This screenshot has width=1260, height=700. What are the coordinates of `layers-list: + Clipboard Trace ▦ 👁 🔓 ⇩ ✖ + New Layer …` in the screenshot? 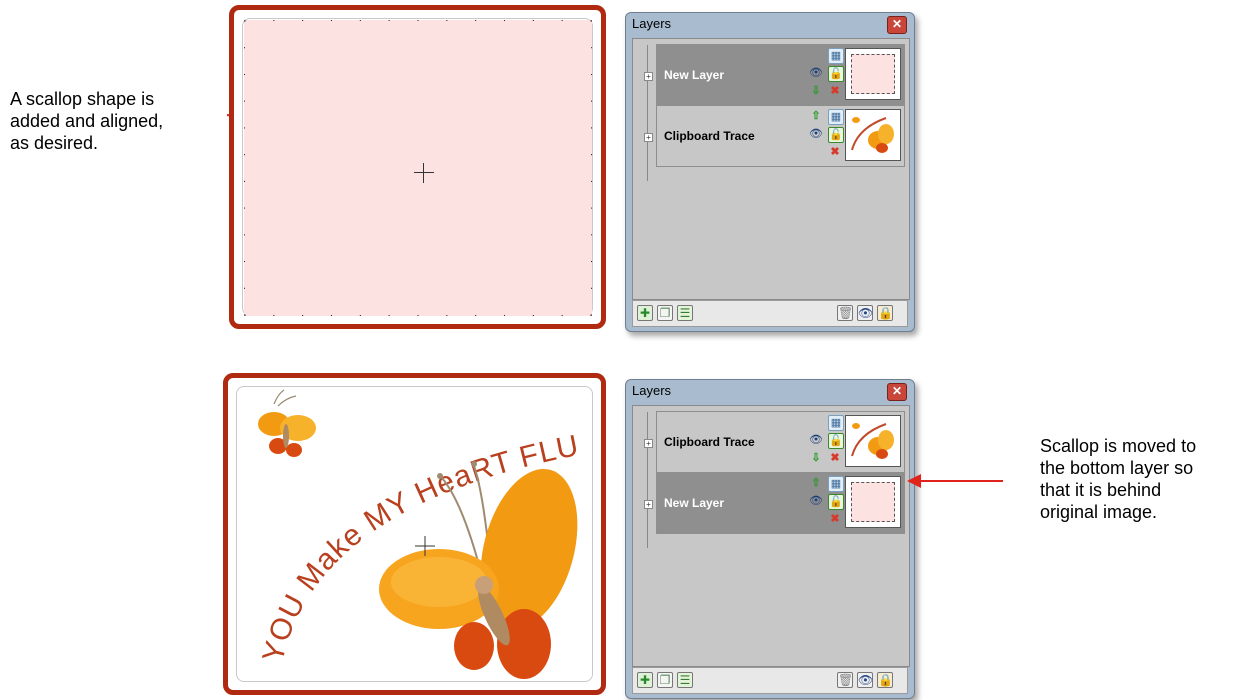 It's located at (771, 536).